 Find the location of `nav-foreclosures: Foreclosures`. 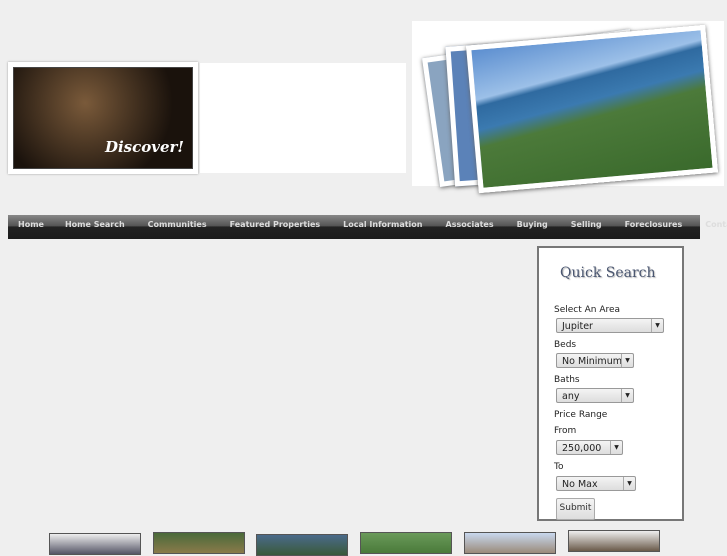

nav-foreclosures: Foreclosures is located at coordinates (654, 224).